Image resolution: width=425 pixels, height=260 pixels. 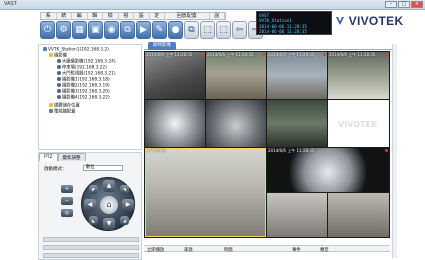 I want to click on zoom-in-button: +, so click(x=67, y=189).